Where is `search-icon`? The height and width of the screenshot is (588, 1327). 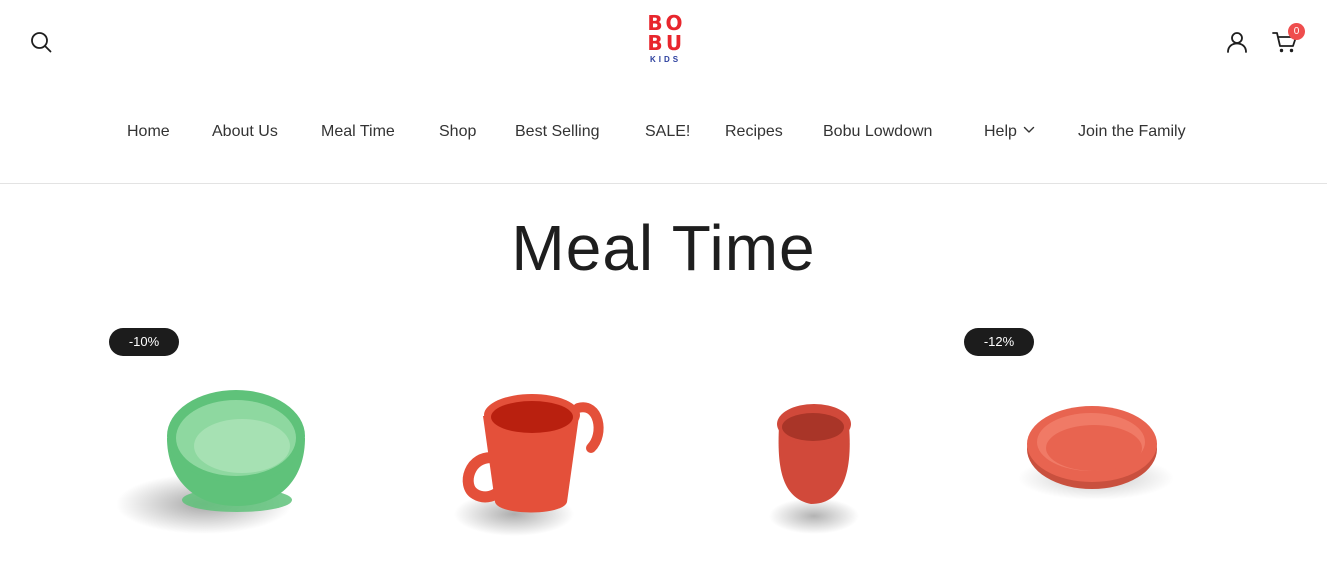
search-icon is located at coordinates (41, 42).